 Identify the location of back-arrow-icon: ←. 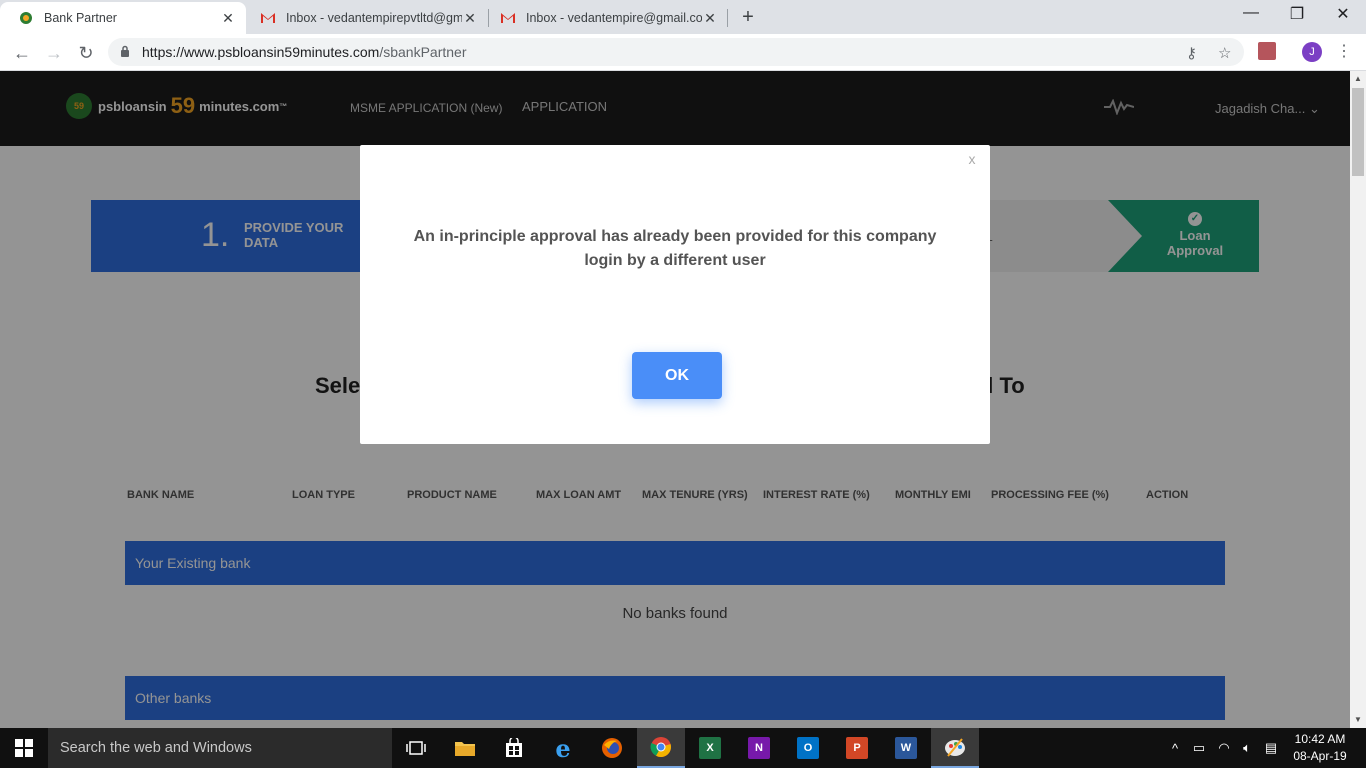
(22, 53).